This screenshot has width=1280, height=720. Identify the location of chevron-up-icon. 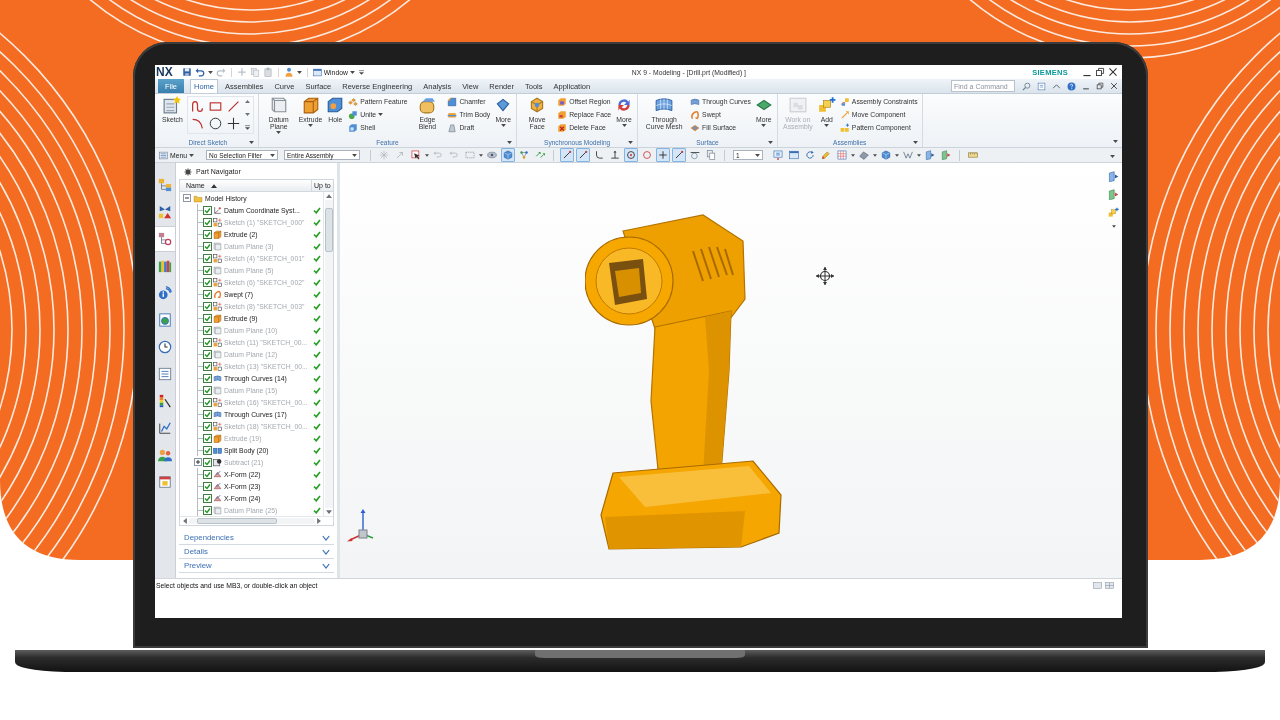
(1056, 86).